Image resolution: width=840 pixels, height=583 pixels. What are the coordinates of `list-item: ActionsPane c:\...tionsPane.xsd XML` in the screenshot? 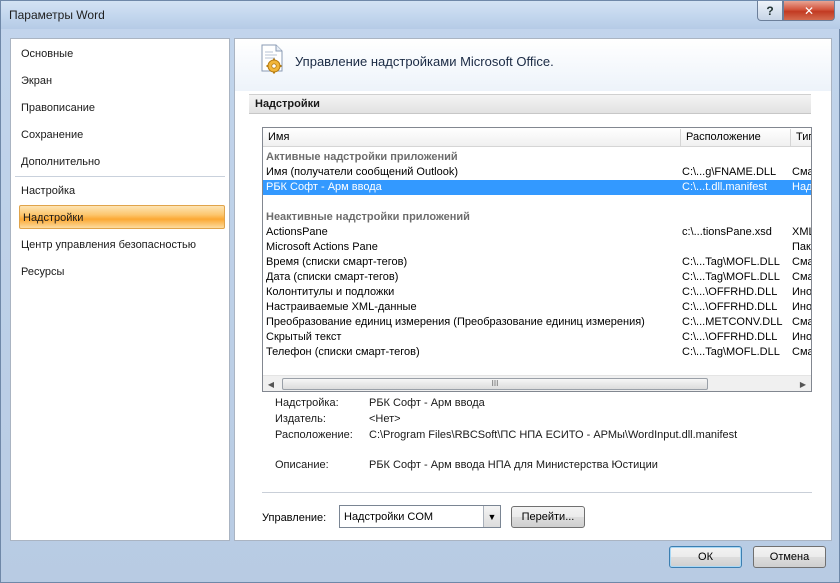 It's located at (537, 232).